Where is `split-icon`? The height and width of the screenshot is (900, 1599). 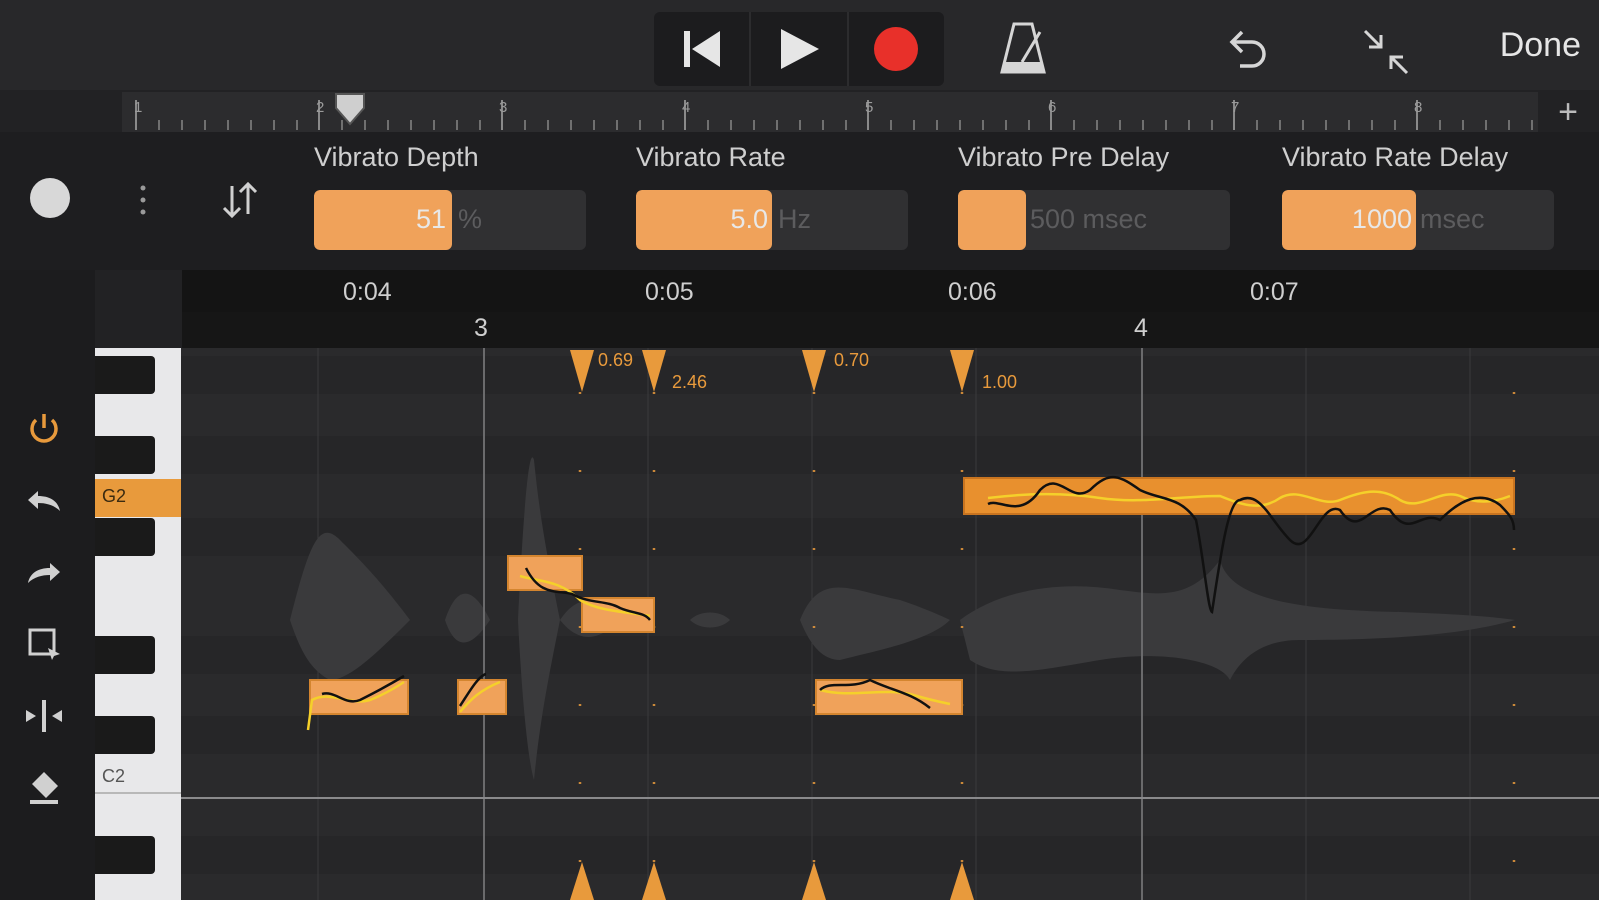
split-icon is located at coordinates (44, 716).